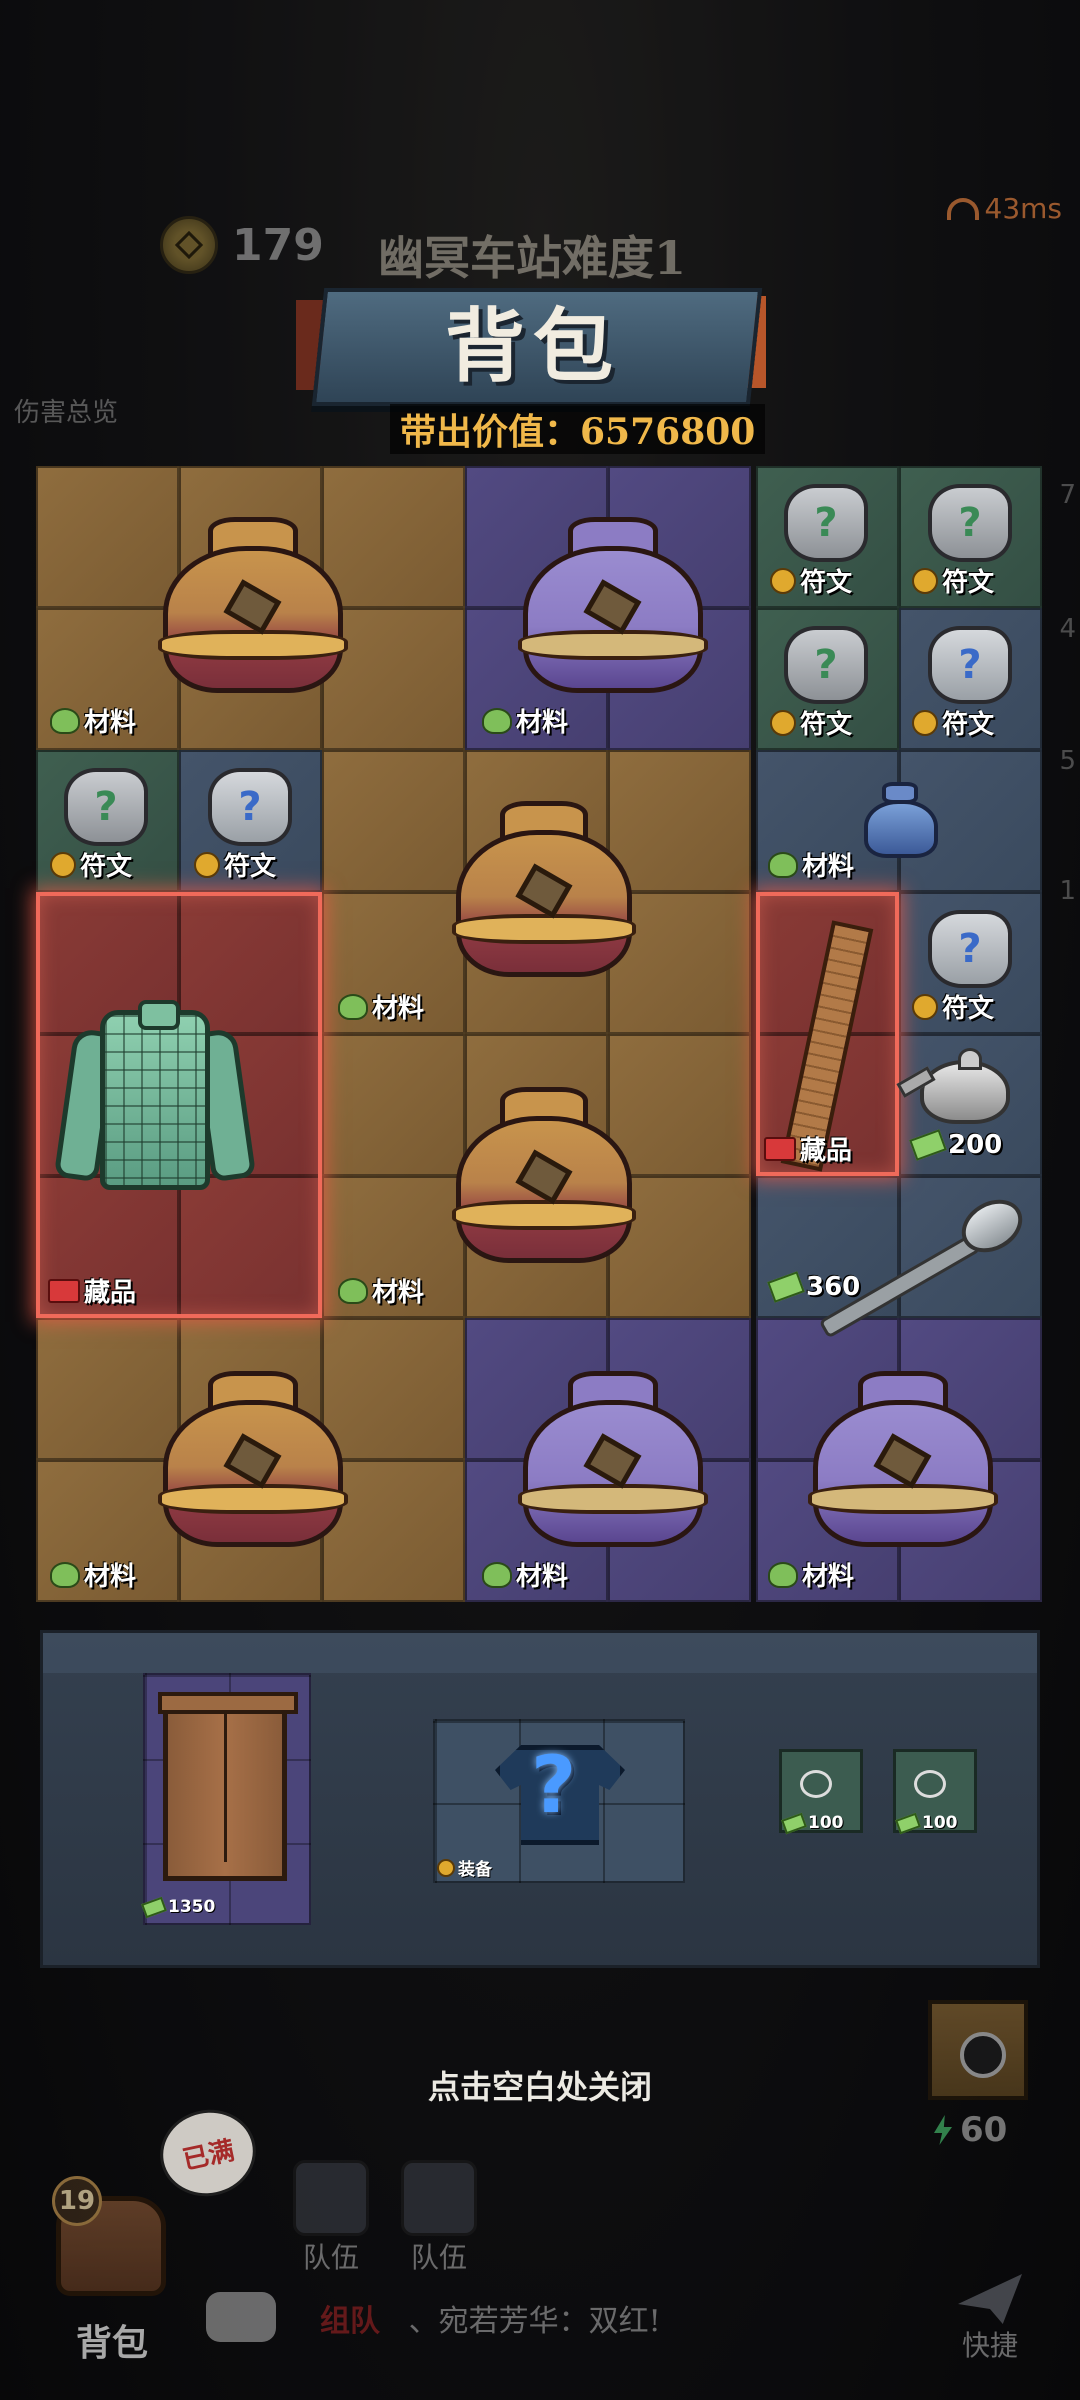 The height and width of the screenshot is (2400, 1080). What do you see at coordinates (77, 2201) in the screenshot?
I see `bag-count-badge: 19` at bounding box center [77, 2201].